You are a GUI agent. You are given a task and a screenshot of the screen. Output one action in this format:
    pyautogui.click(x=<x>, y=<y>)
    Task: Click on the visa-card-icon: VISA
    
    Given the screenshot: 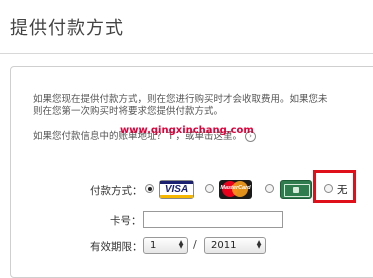 What is the action you would take?
    pyautogui.click(x=176, y=189)
    